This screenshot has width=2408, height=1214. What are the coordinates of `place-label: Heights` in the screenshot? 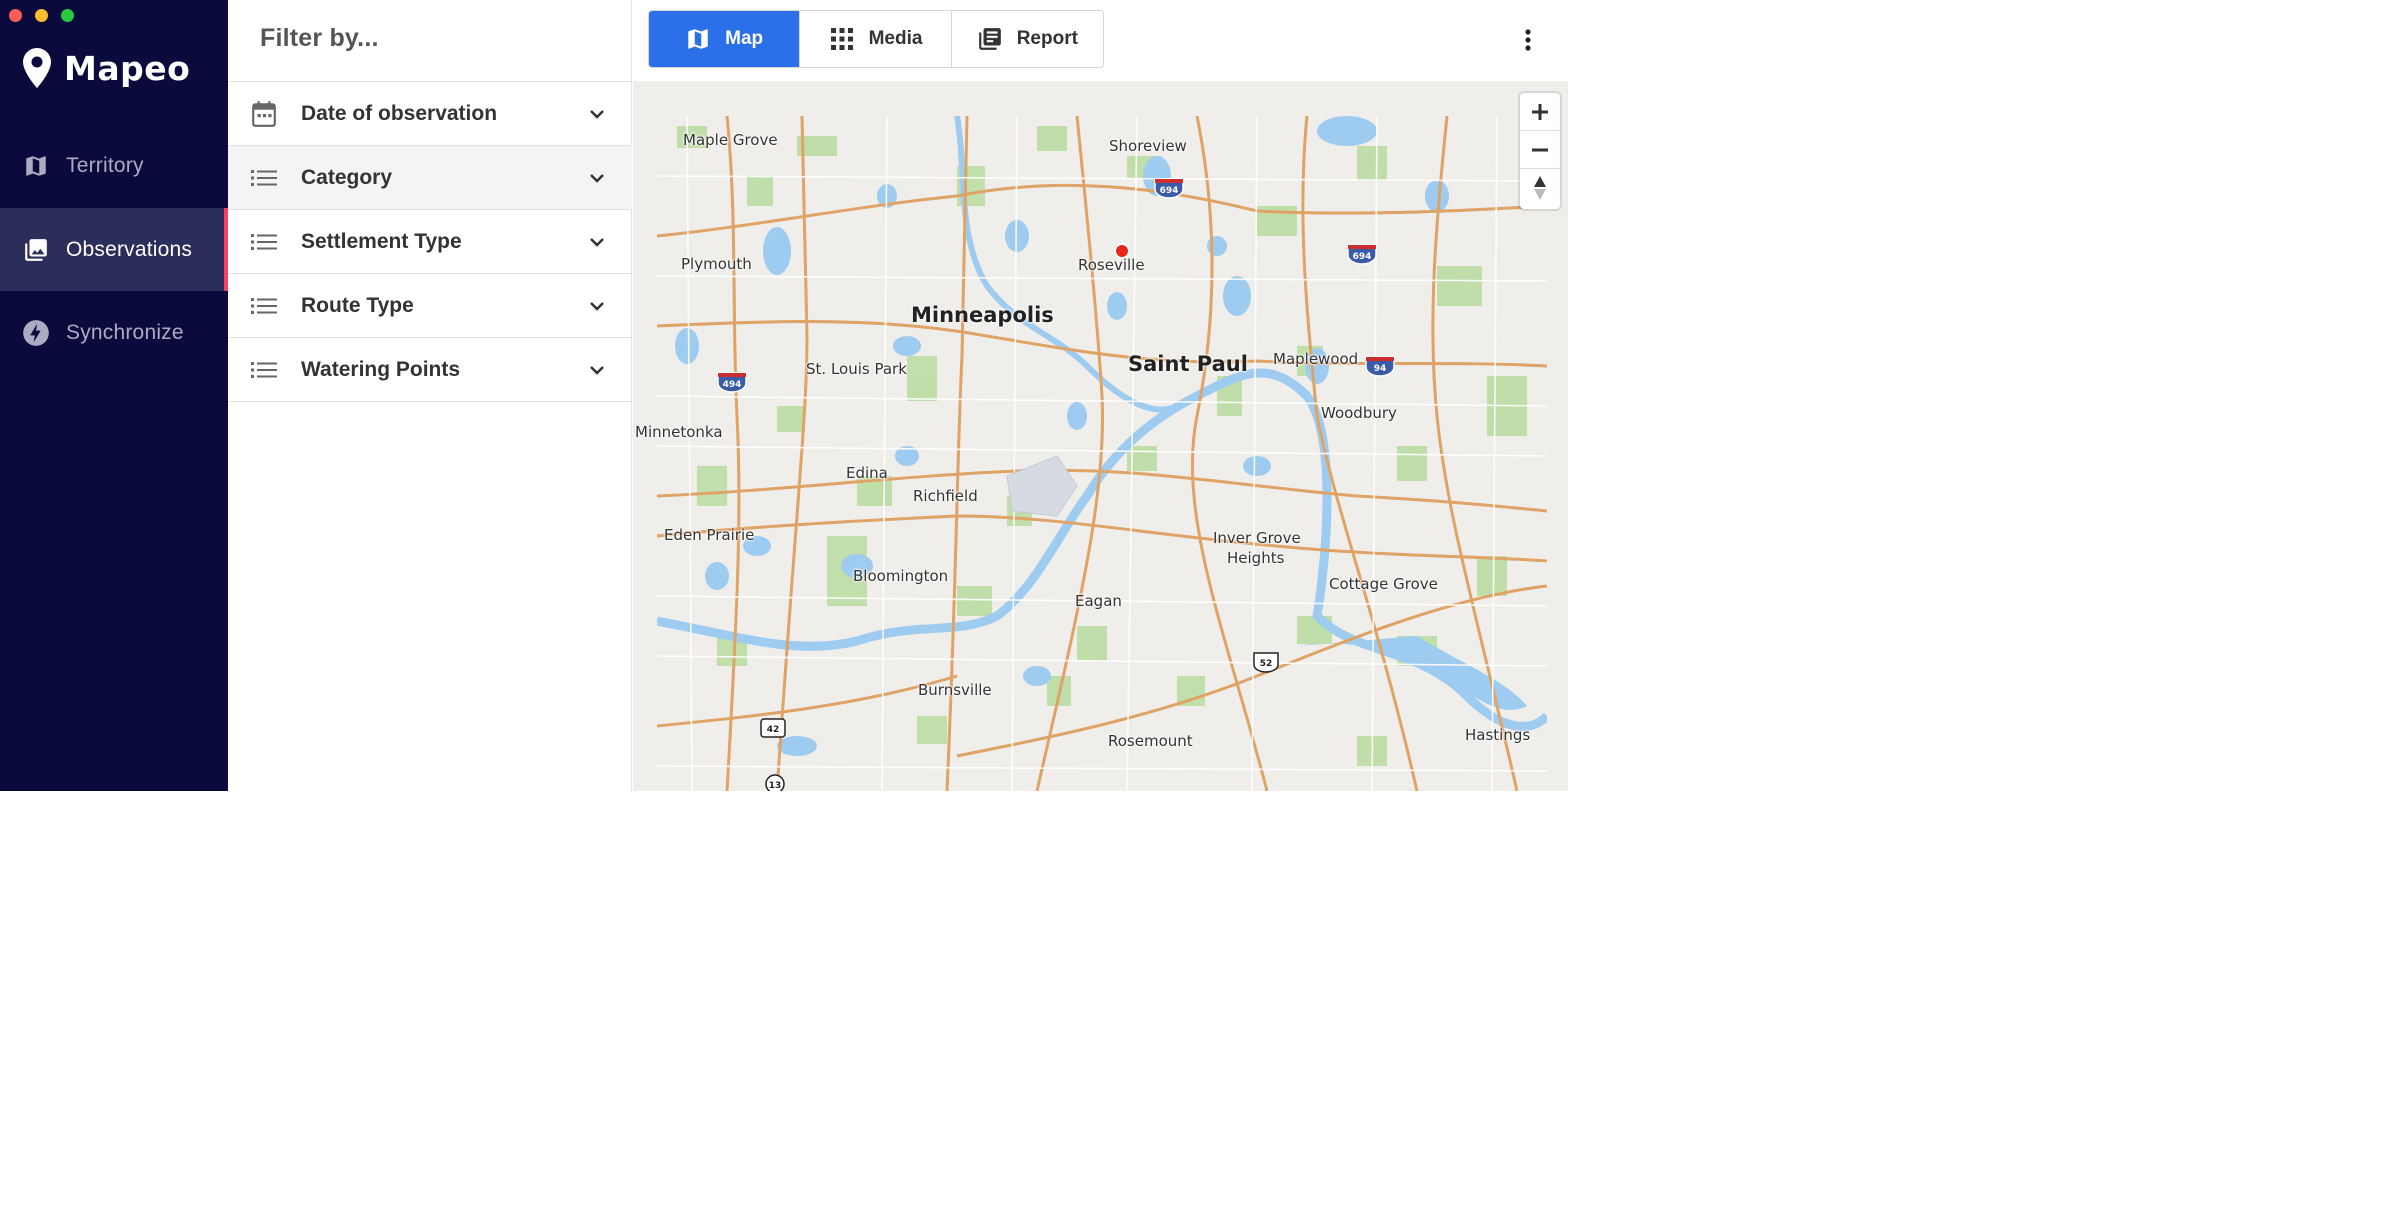 It's located at (1256, 558).